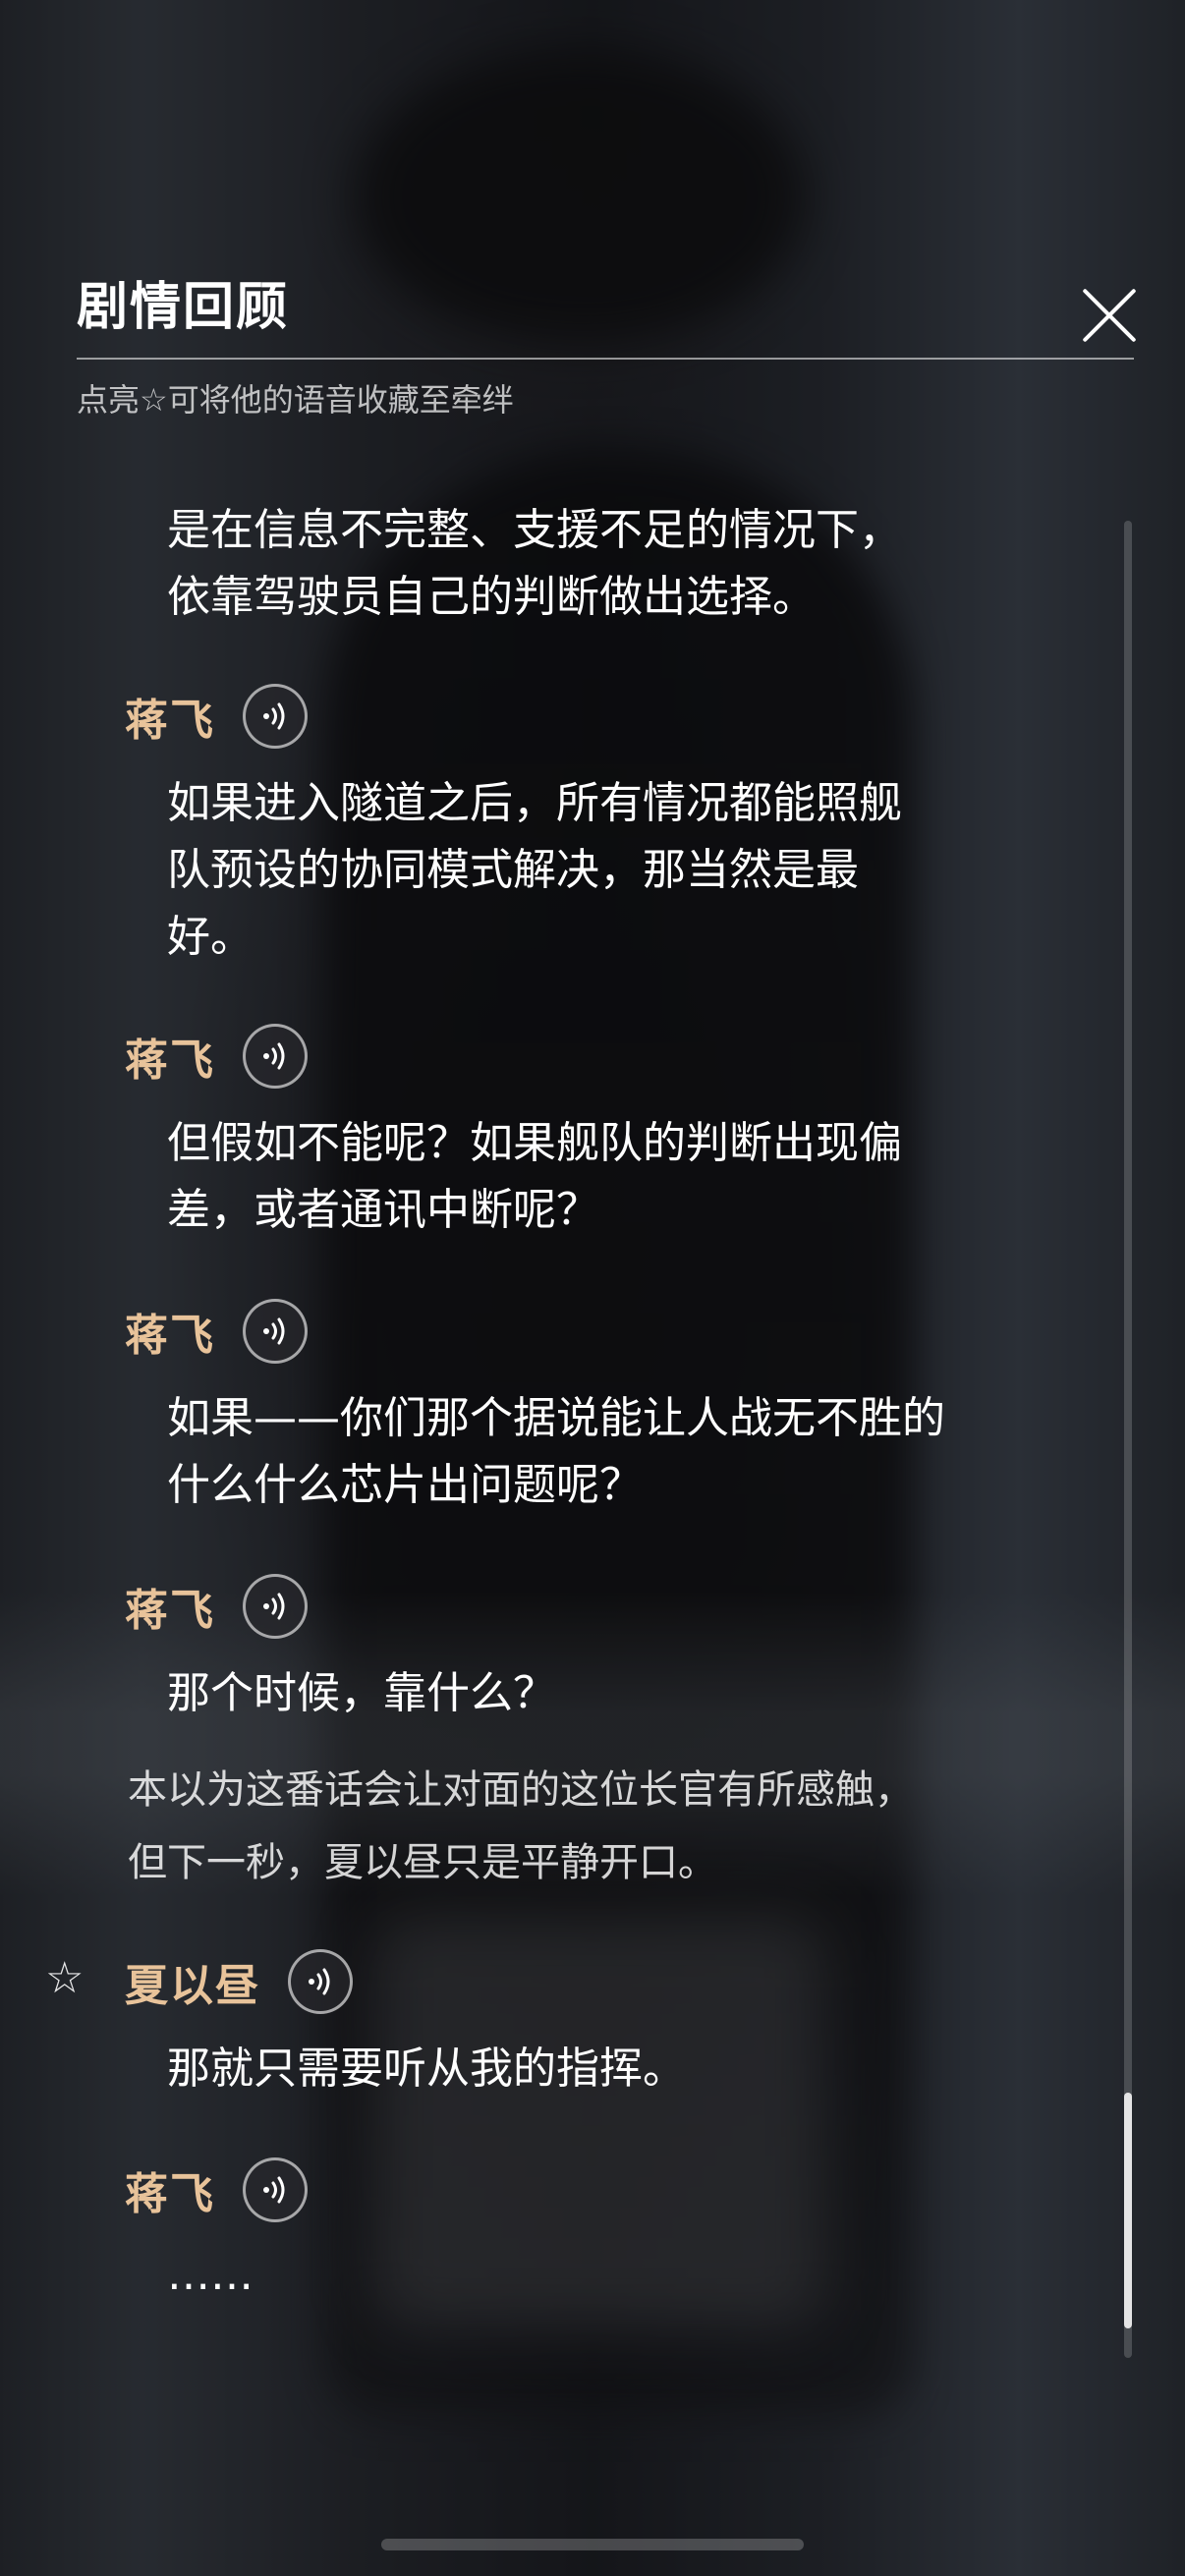 This screenshot has height=2576, width=1185. Describe the element at coordinates (1110, 315) in the screenshot. I see `close-icon` at that location.